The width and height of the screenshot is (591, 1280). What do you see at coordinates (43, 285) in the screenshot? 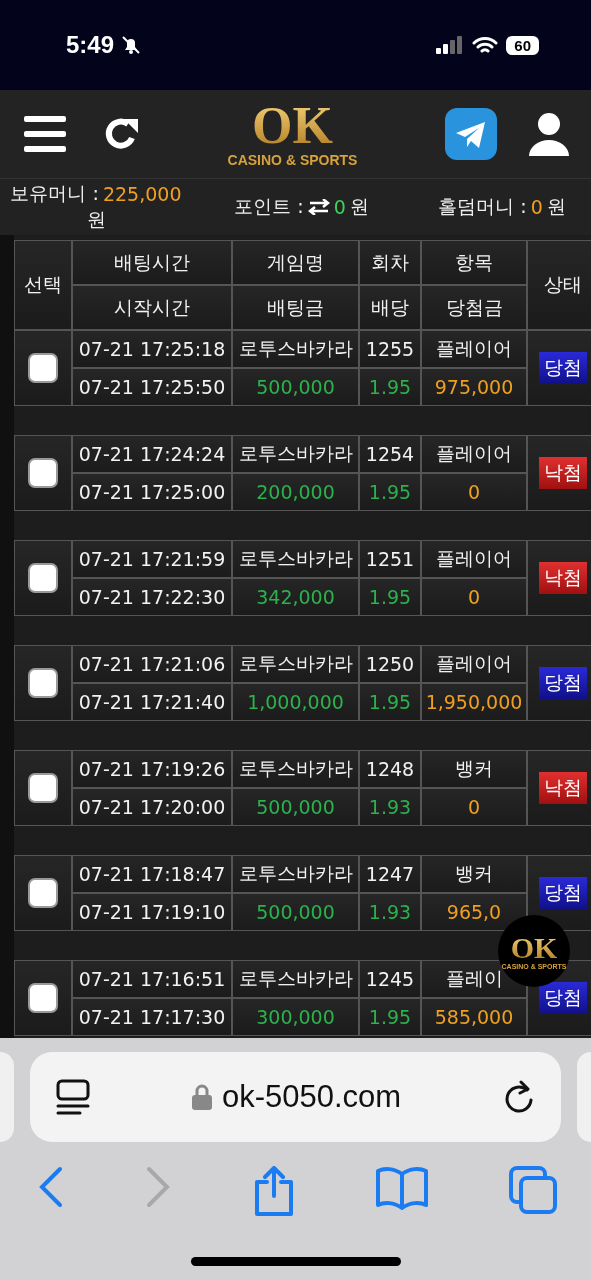
I see `column-header: 선택` at bounding box center [43, 285].